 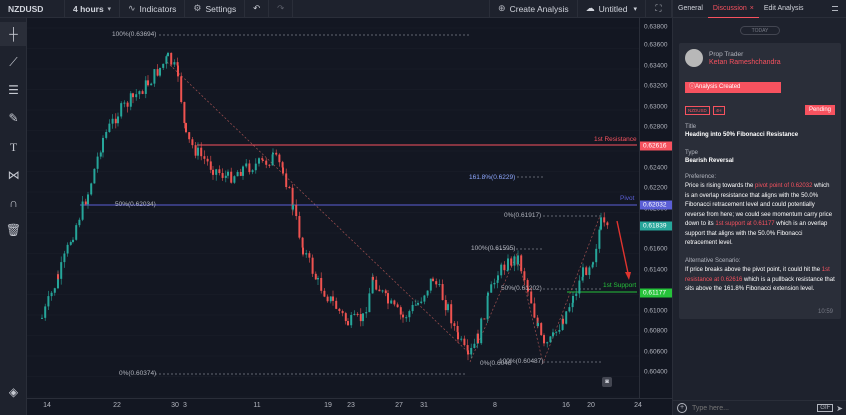 I want to click on message-input, so click(x=755, y=408).